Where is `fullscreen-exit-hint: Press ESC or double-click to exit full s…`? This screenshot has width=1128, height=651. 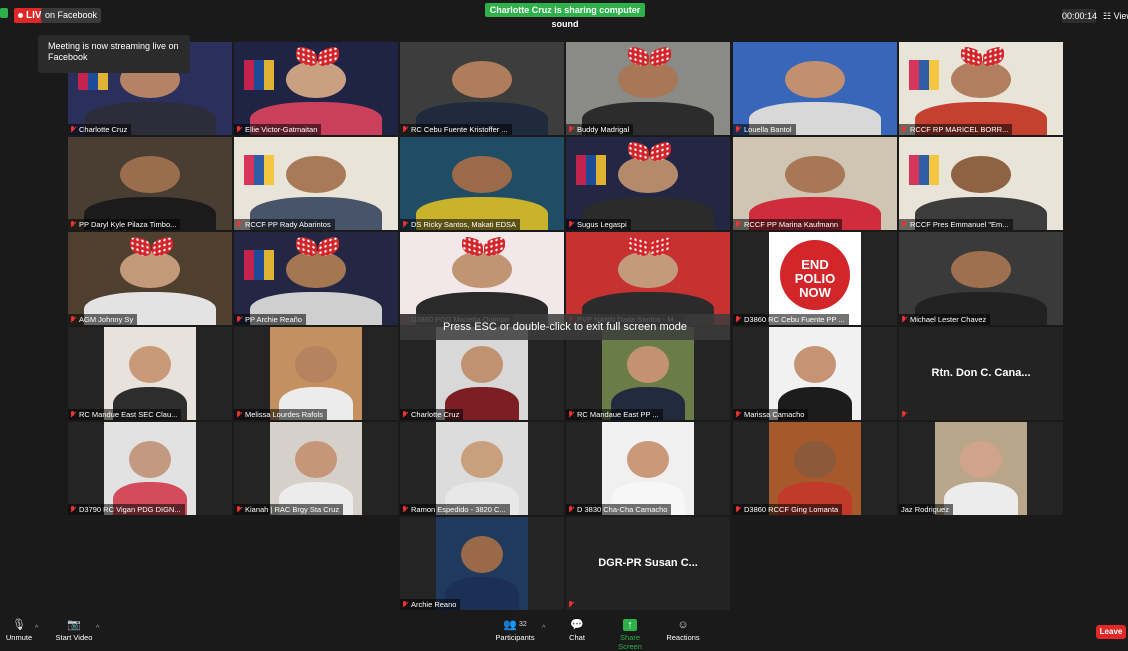 fullscreen-exit-hint: Press ESC or double-click to exit full s… is located at coordinates (565, 327).